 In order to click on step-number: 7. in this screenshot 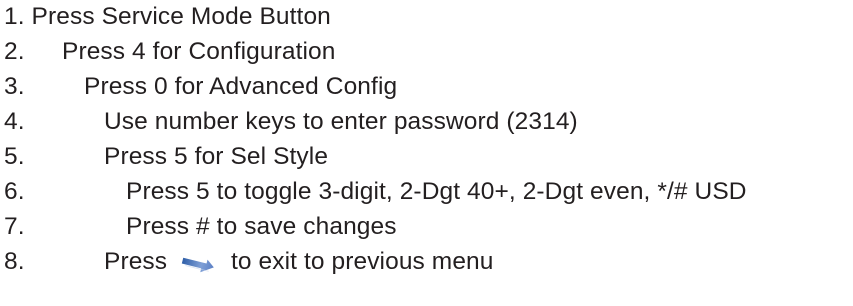, I will do `click(14, 226)`.